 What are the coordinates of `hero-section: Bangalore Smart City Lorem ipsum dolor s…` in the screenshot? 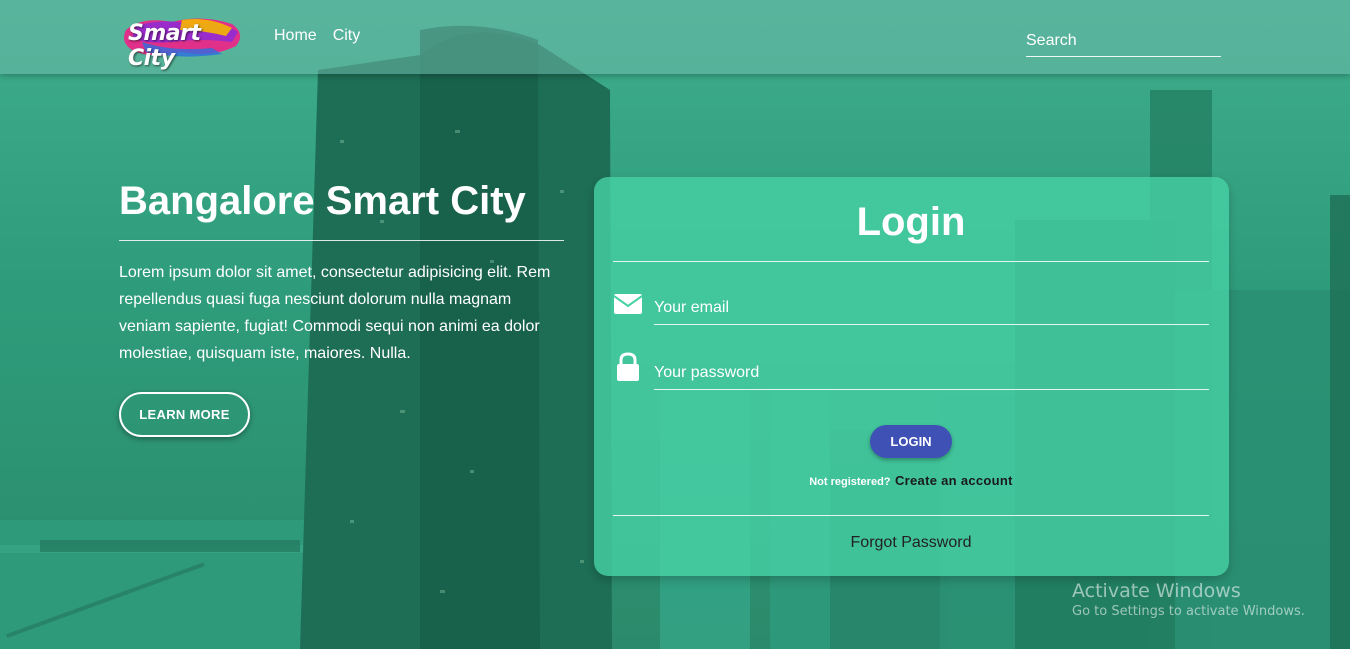 It's located at (341, 307).